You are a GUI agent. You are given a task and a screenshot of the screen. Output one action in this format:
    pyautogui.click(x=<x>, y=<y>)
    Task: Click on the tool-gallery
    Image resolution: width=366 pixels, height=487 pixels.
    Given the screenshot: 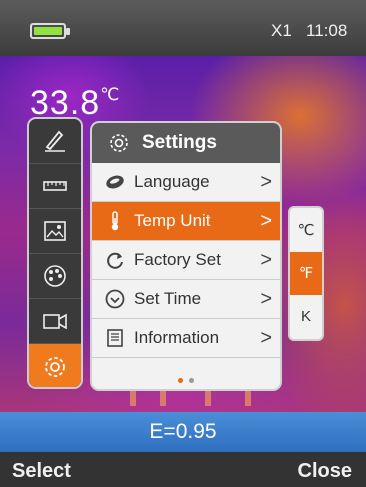 What is the action you would take?
    pyautogui.click(x=55, y=231)
    